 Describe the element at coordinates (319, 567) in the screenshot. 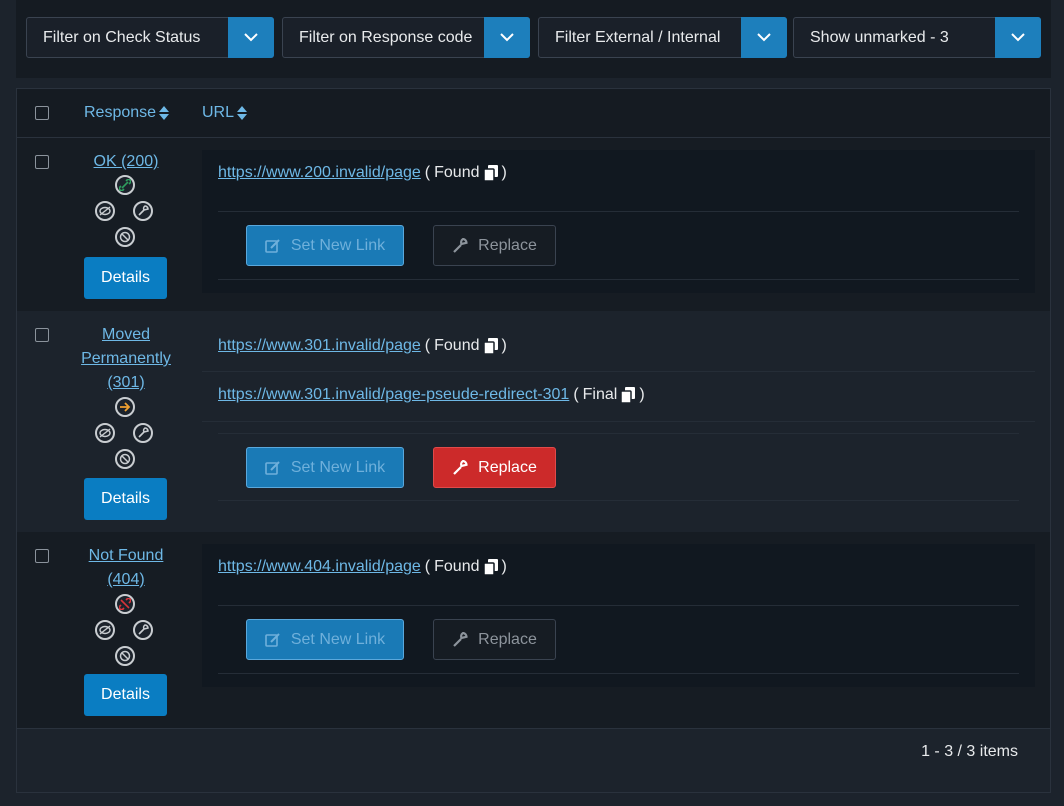

I see `url-link: https://www.404.invalid/page` at that location.